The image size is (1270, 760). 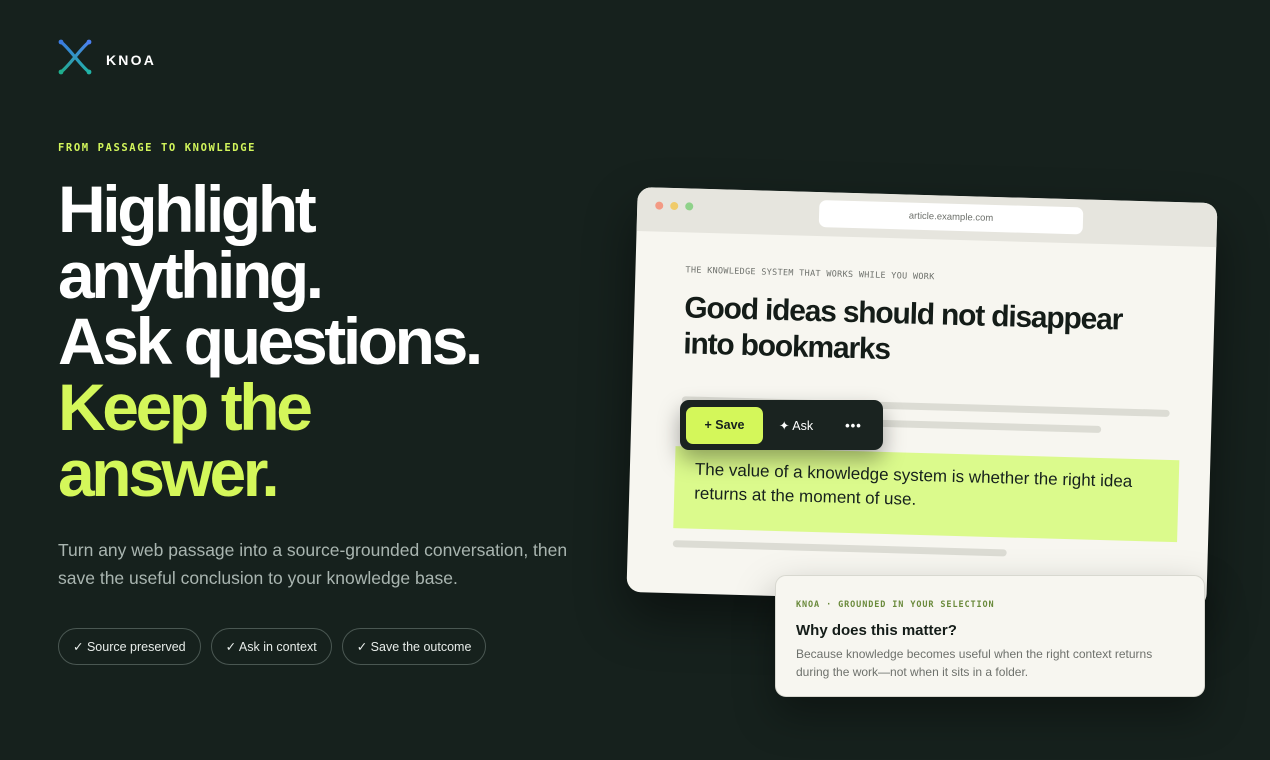 What do you see at coordinates (131, 59) in the screenshot?
I see `brand-name: KNOA` at bounding box center [131, 59].